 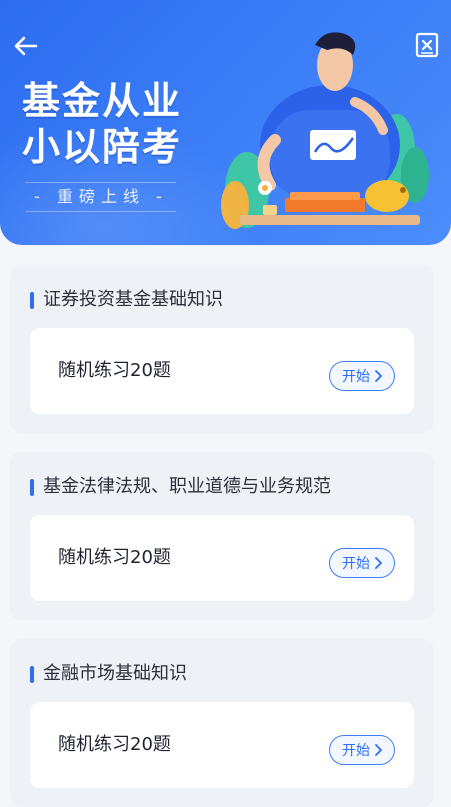 What do you see at coordinates (187, 486) in the screenshot?
I see `subject-title: 基金法律法规、职业道德与业务规范` at bounding box center [187, 486].